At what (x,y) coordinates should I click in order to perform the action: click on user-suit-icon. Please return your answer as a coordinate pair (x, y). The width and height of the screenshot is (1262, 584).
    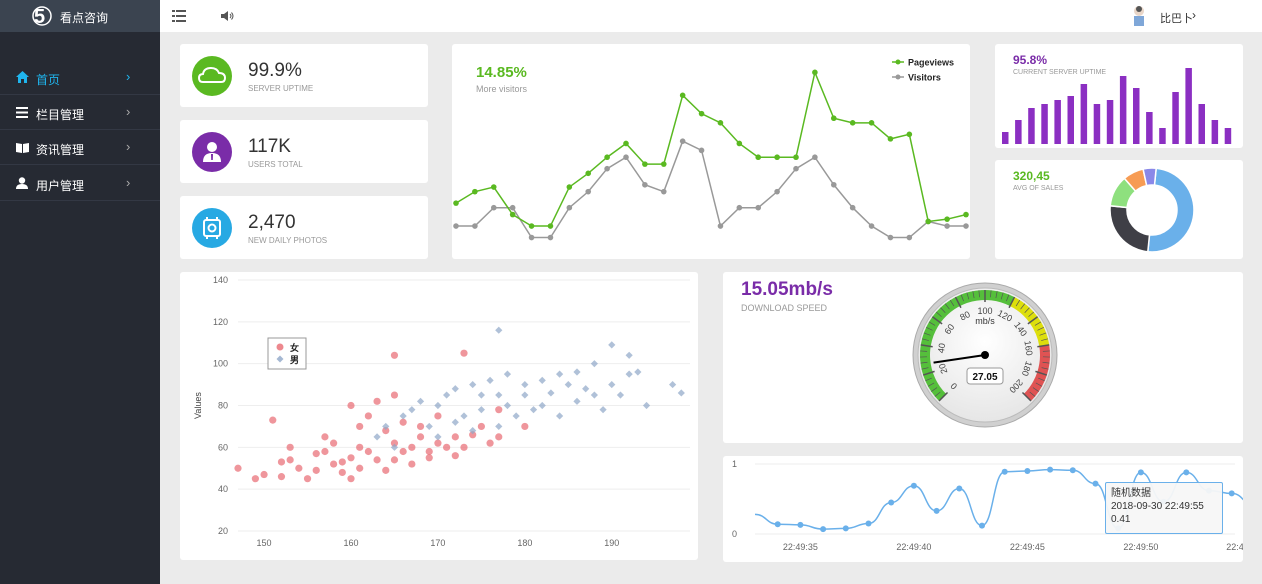
    Looking at the image, I should click on (212, 152).